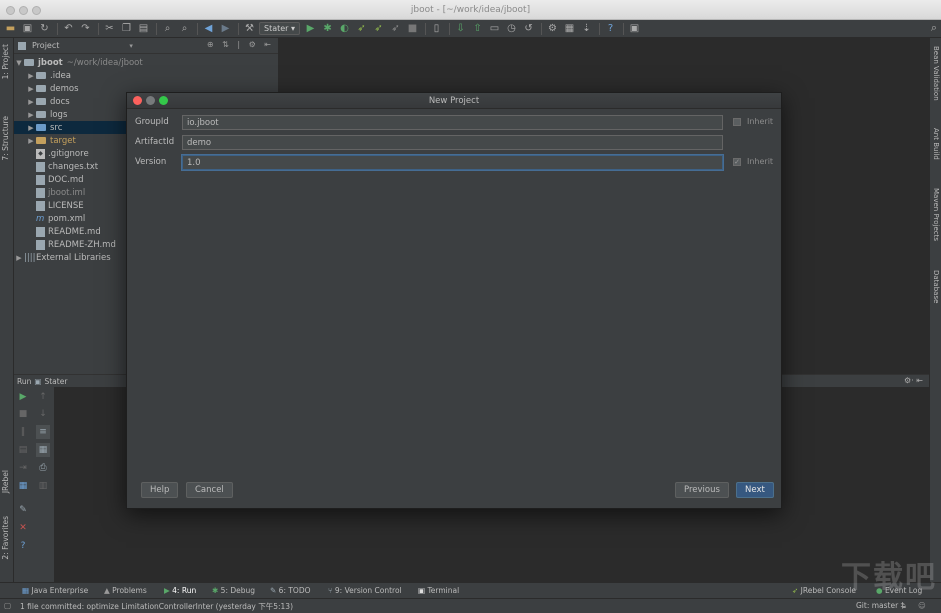 The image size is (941, 613). Describe the element at coordinates (395, 28) in the screenshot. I see `jrebel-update-icon: ➶` at that location.